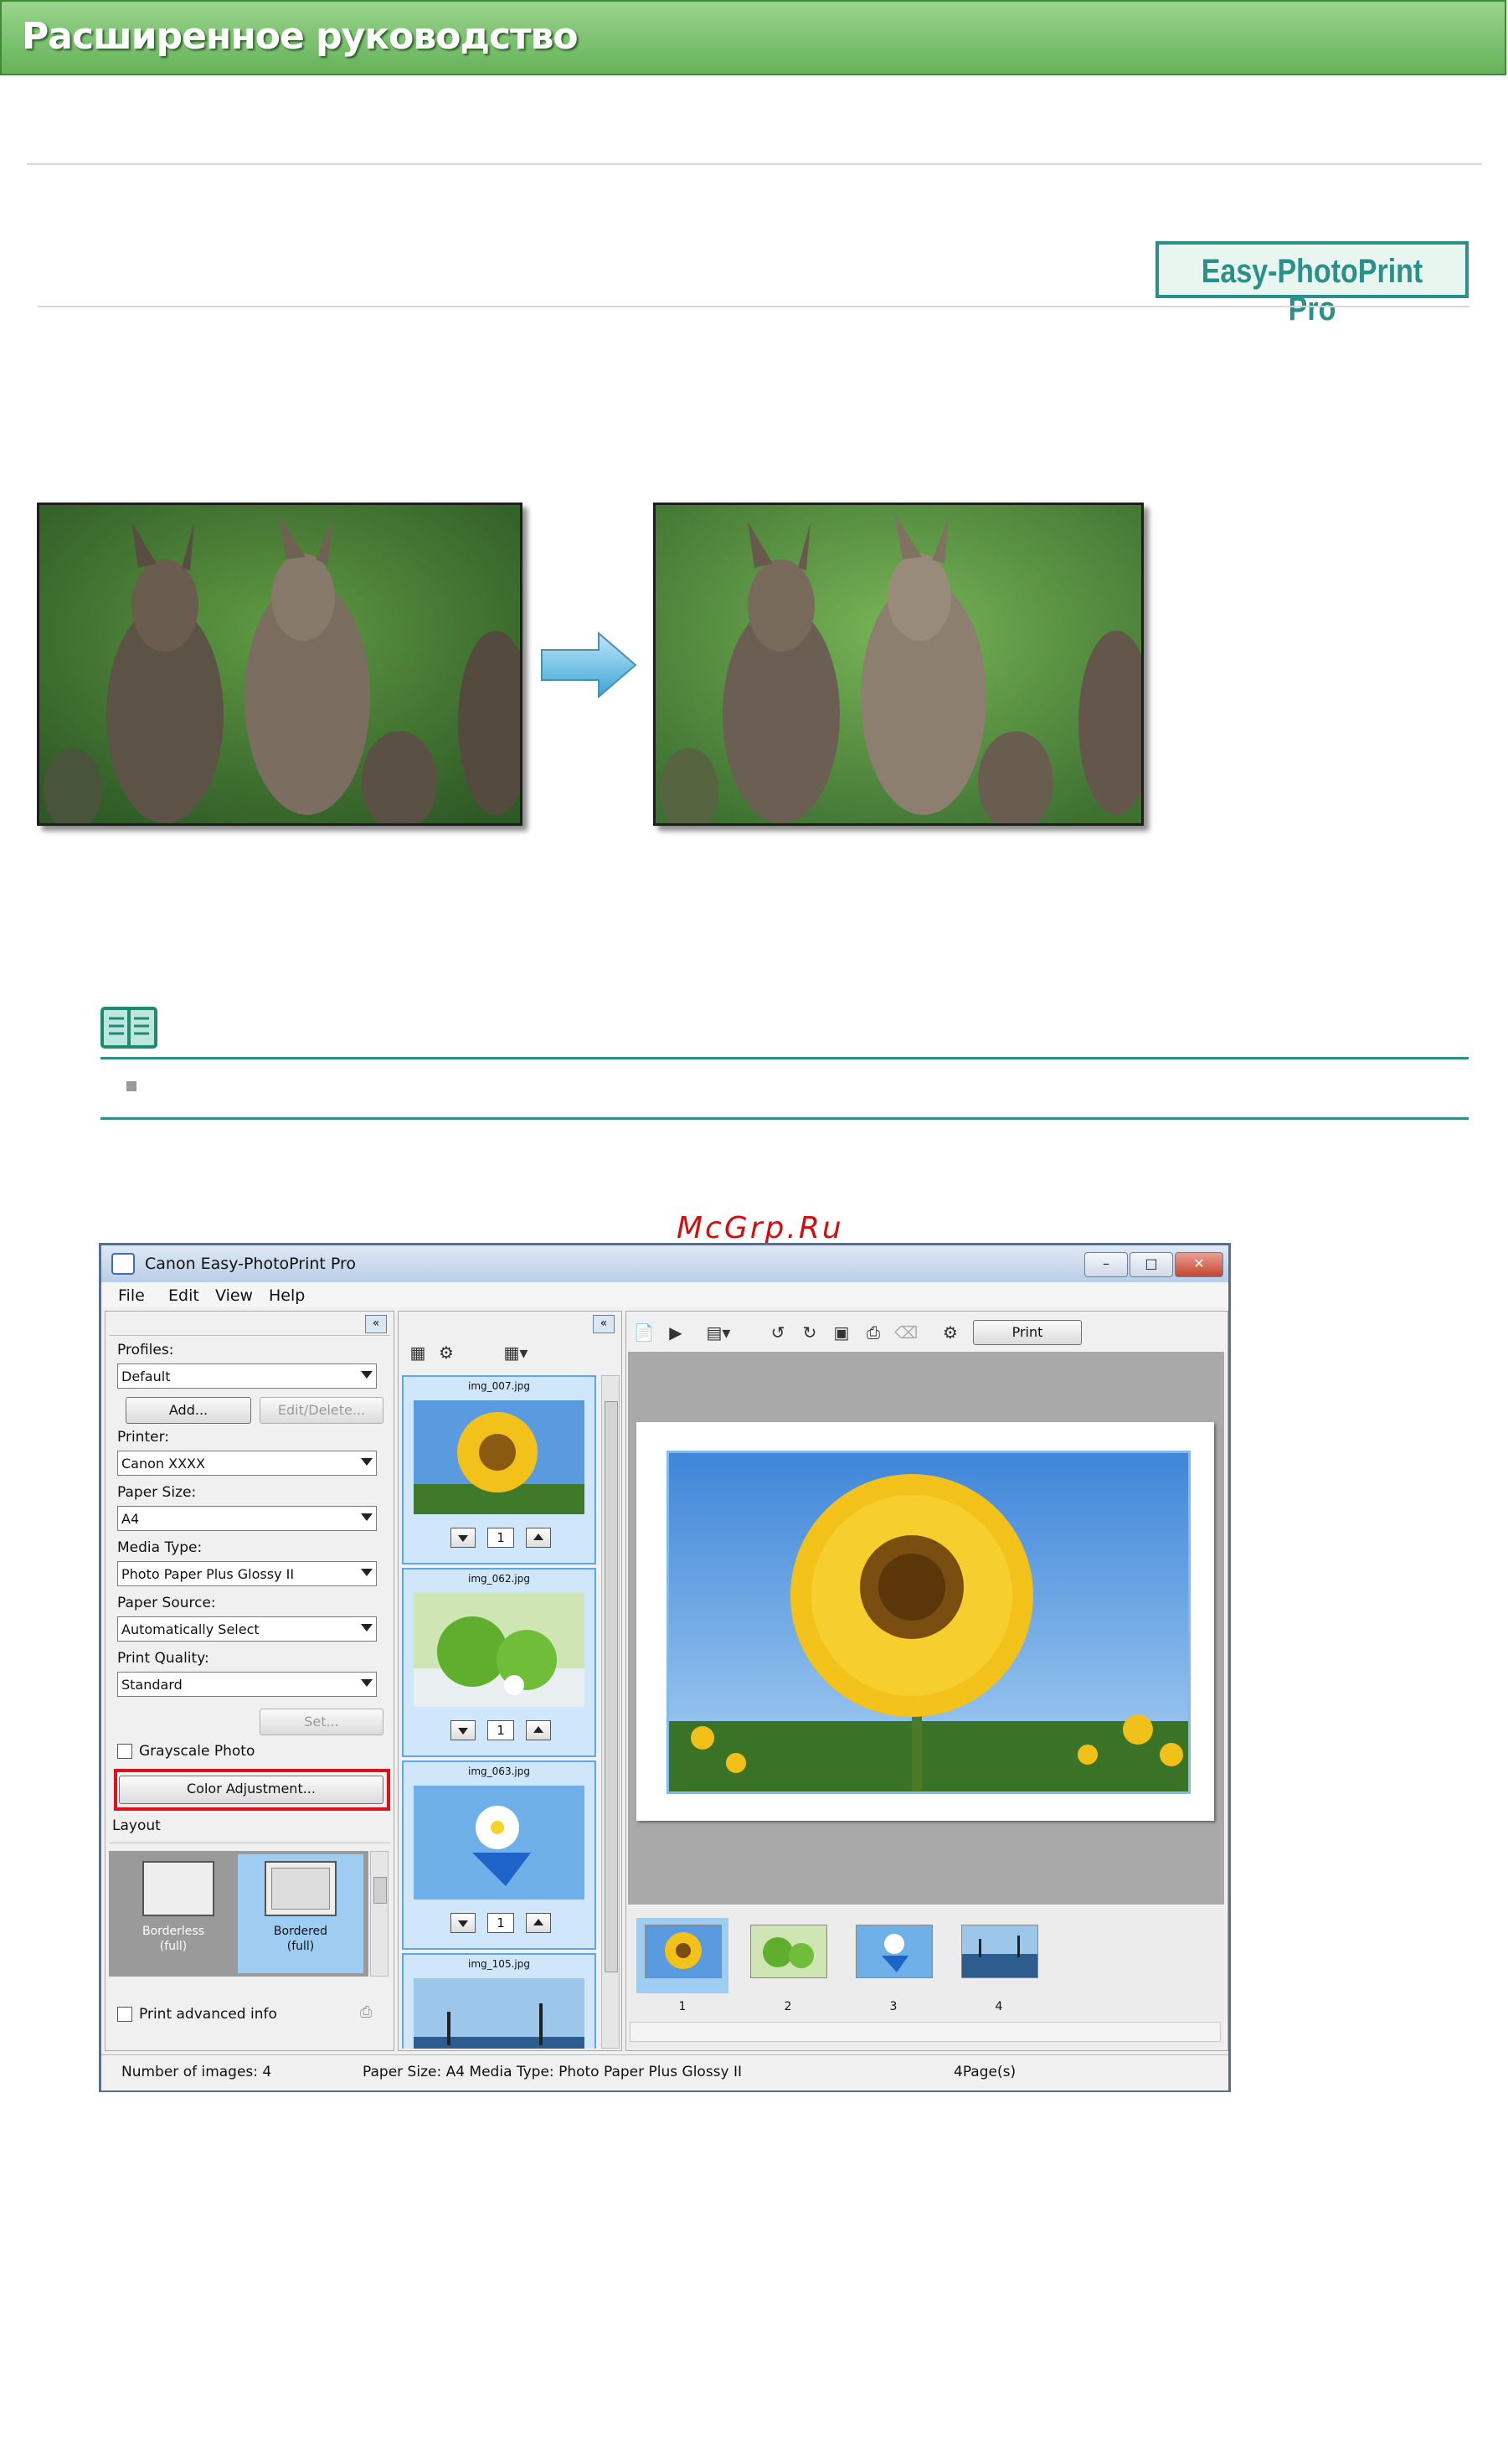  Describe the element at coordinates (985, 2072) in the screenshot. I see `status-pages: 4Page(s)` at that location.